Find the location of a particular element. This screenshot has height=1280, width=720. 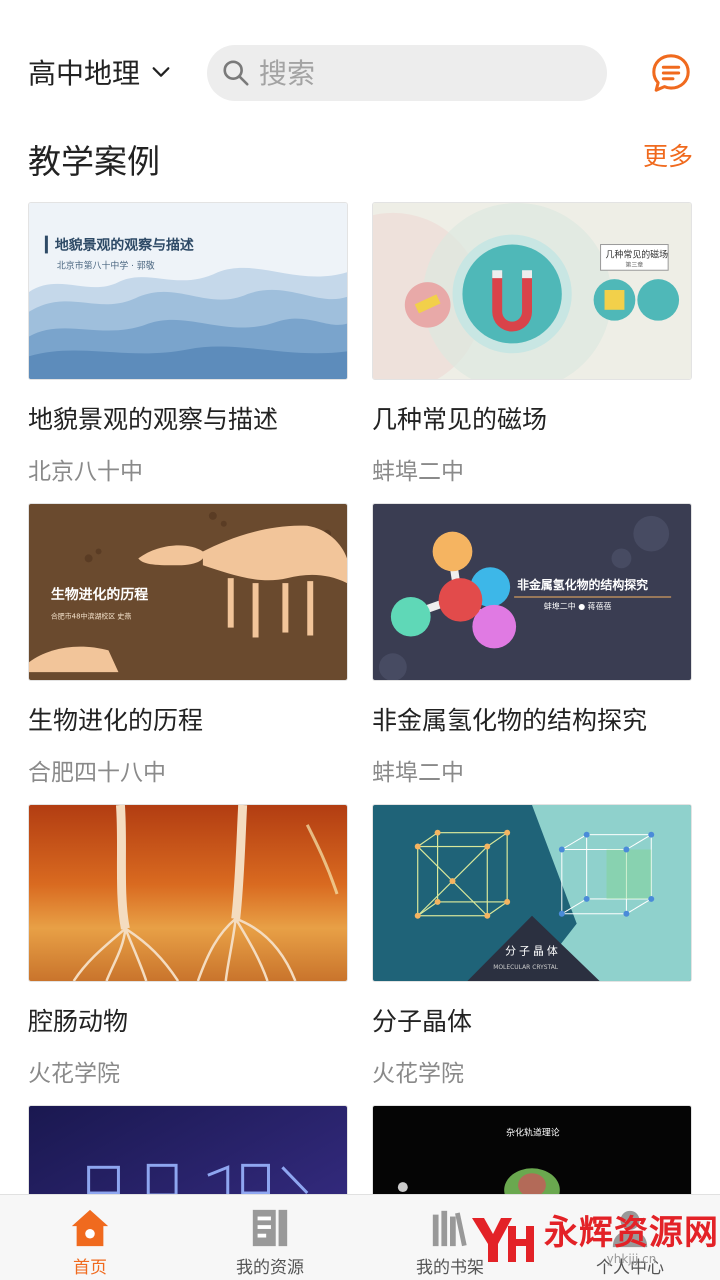

case-school: 北京八十中 is located at coordinates (85, 472).